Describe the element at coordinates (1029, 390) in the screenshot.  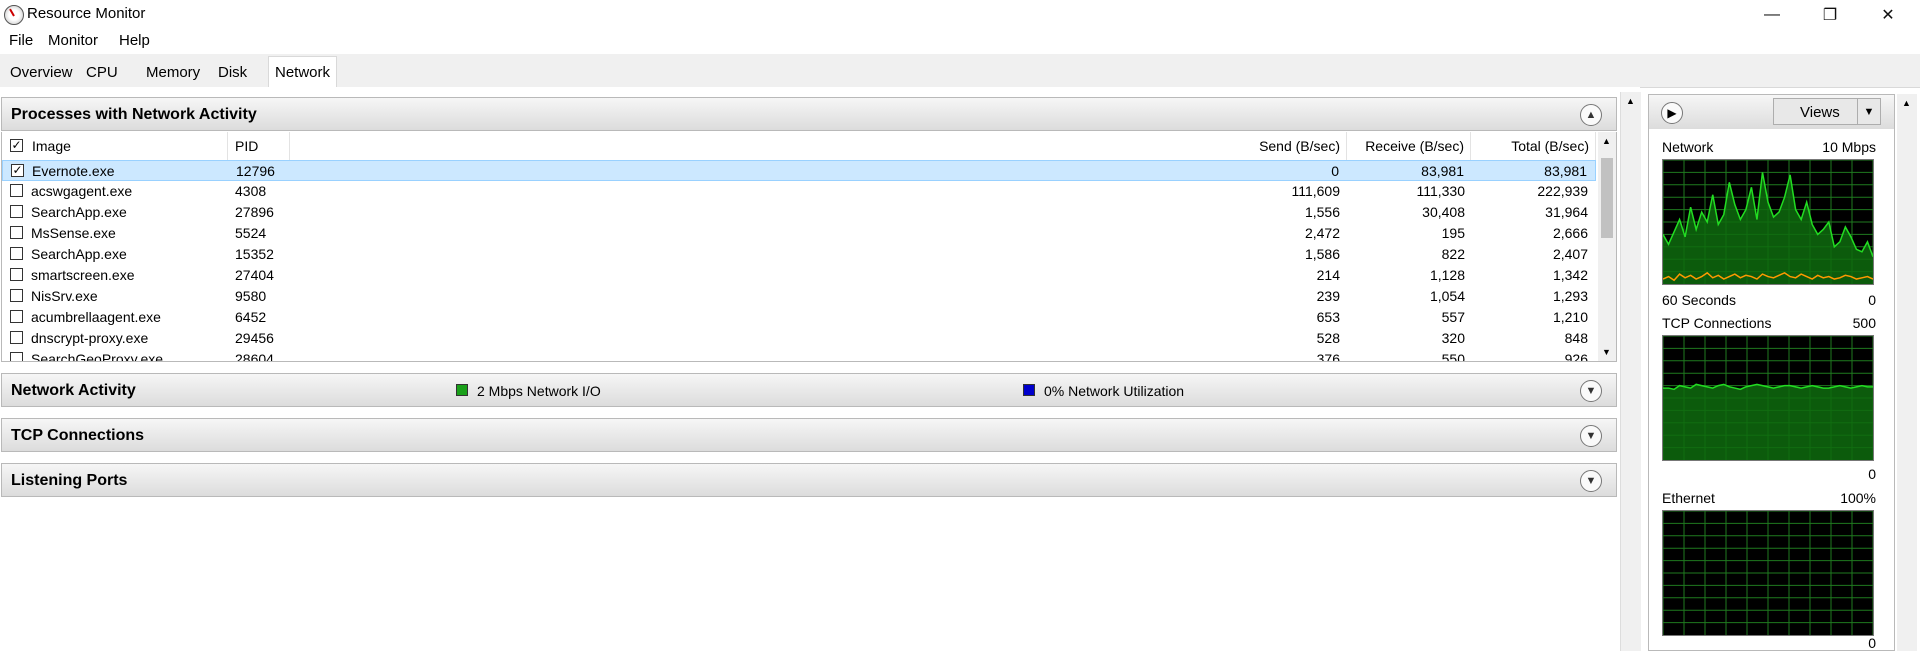
I see `network-utilization-swatch` at that location.